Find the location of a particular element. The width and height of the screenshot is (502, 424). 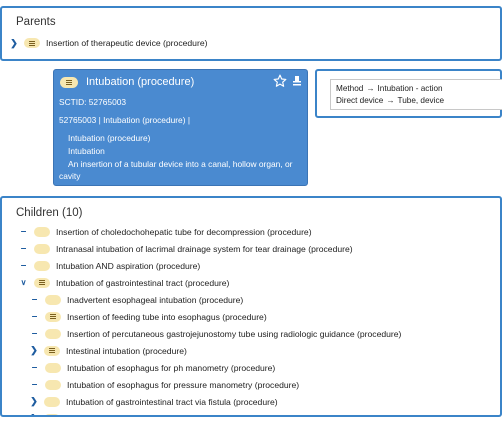

attribute-name: Direct device is located at coordinates (360, 100).